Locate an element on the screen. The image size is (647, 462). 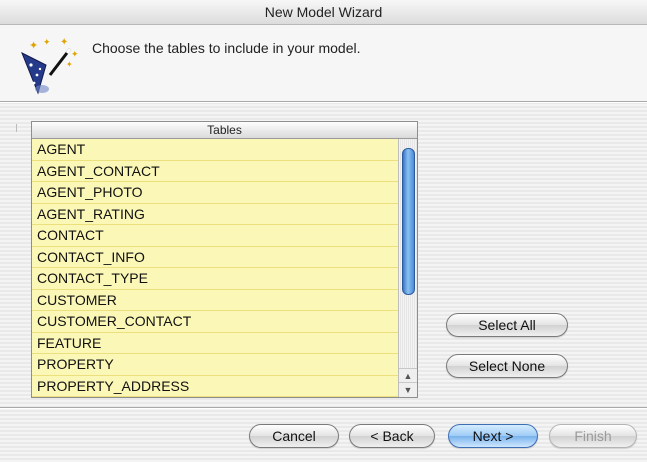
table-row: CUSTOMER_CONTACT is located at coordinates (215, 322).